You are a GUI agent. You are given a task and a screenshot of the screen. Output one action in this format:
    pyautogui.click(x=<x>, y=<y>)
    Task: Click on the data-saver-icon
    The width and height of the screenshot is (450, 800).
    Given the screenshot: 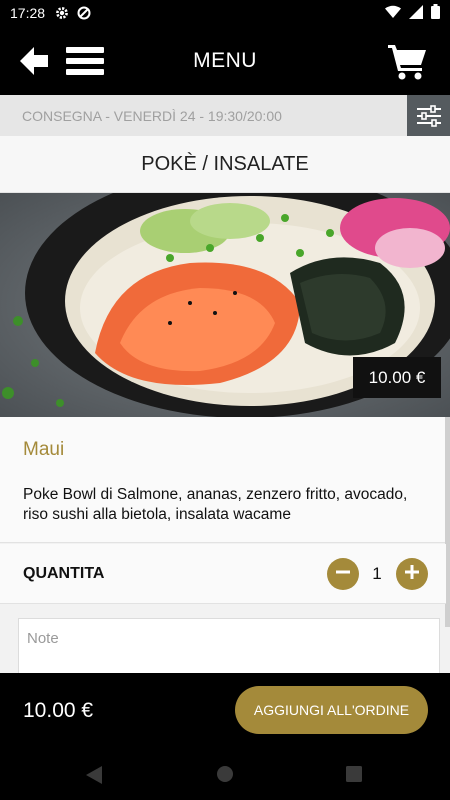 What is the action you would take?
    pyautogui.click(x=84, y=13)
    